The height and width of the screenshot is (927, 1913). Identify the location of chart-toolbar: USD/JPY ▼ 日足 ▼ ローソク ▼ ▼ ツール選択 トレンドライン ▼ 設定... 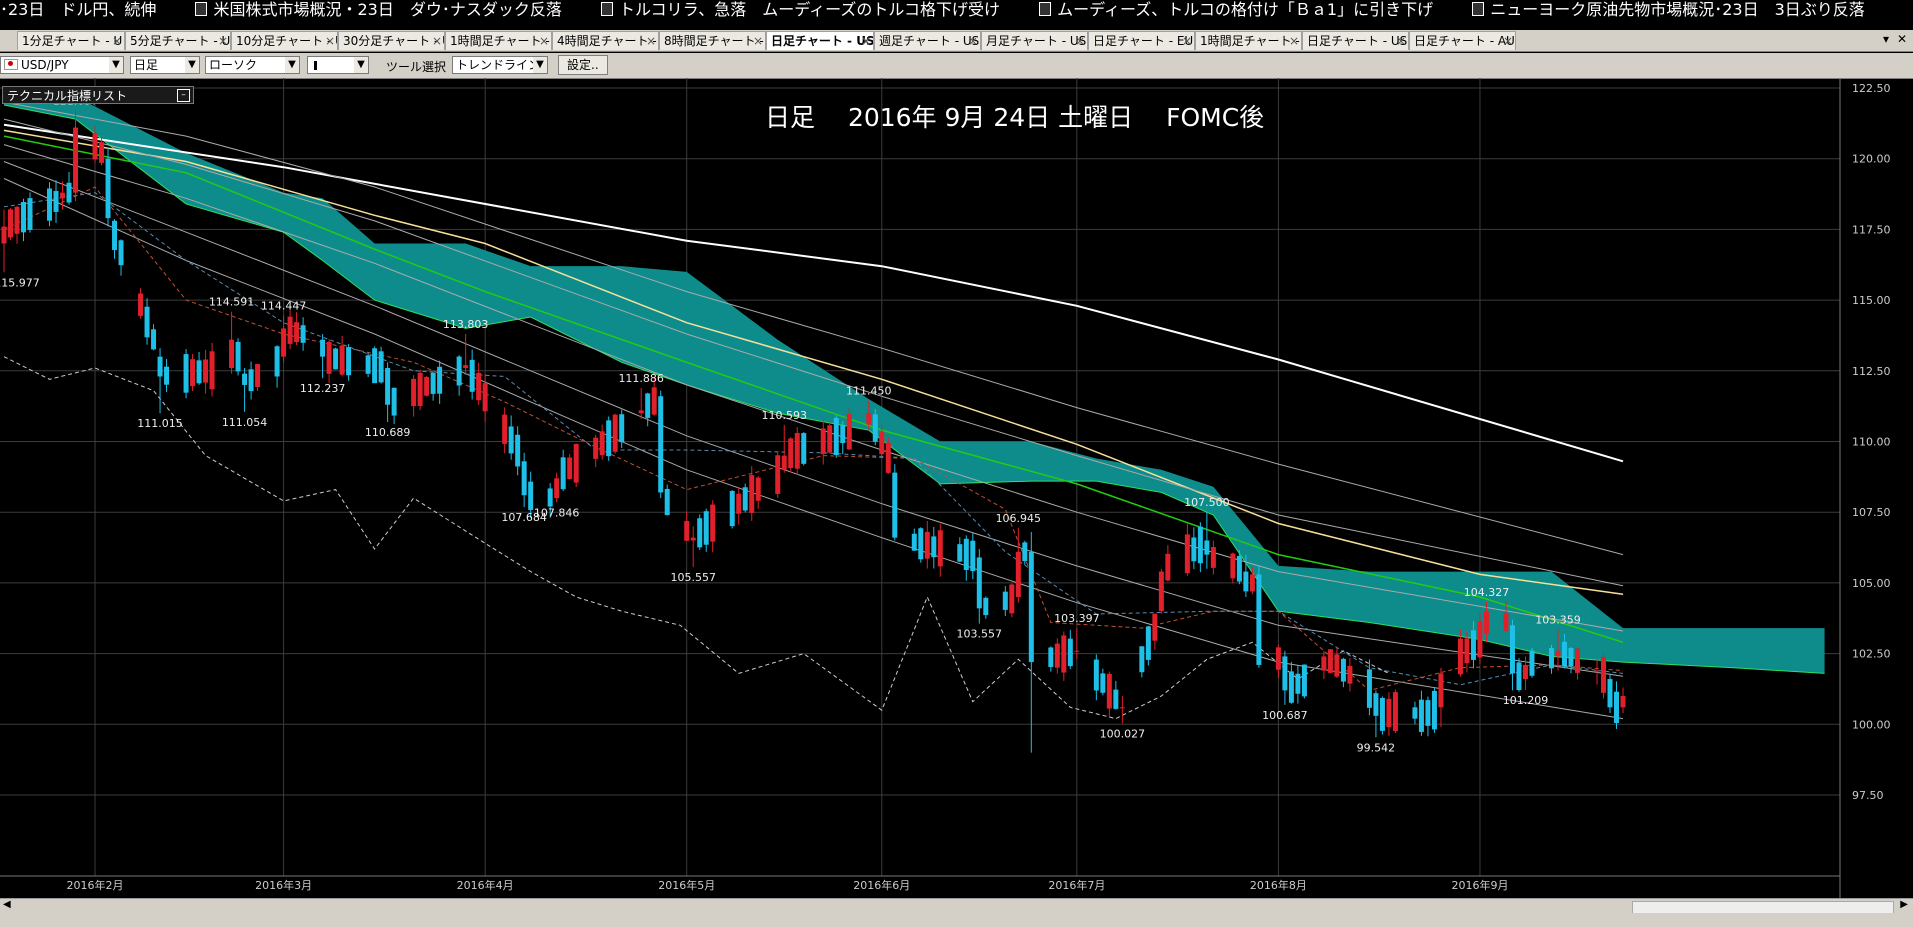
(956, 66).